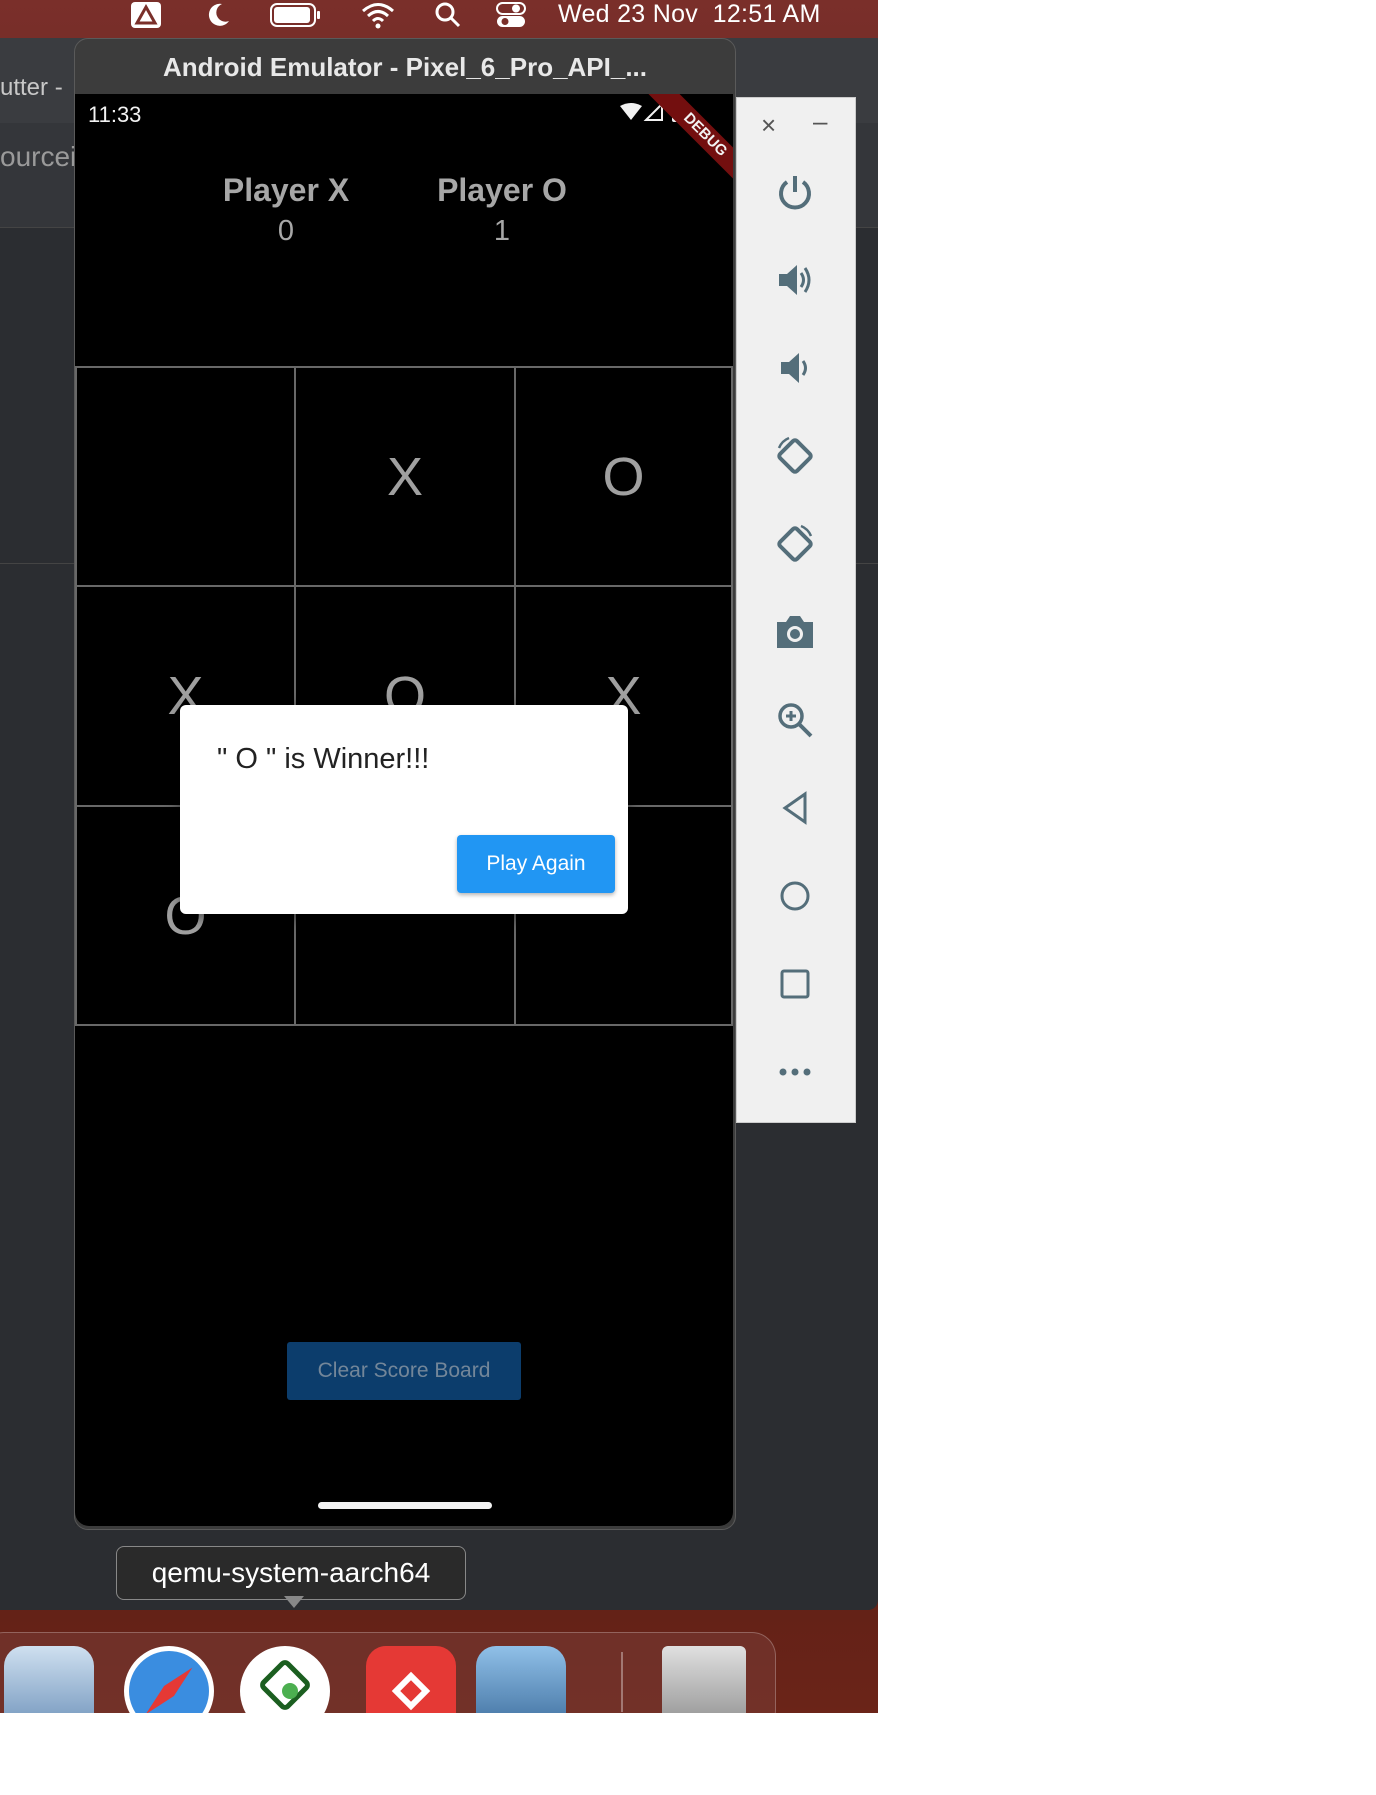 The width and height of the screenshot is (1376, 1795). What do you see at coordinates (404, 809) in the screenshot?
I see `winner-dialog: " O " is Winner!!! Play Again` at bounding box center [404, 809].